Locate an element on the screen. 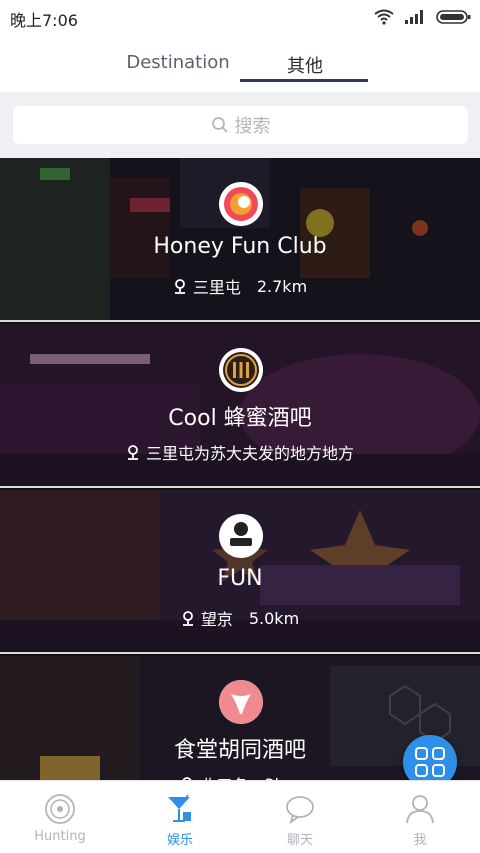  nav-label: 聊天 is located at coordinates (299, 840).